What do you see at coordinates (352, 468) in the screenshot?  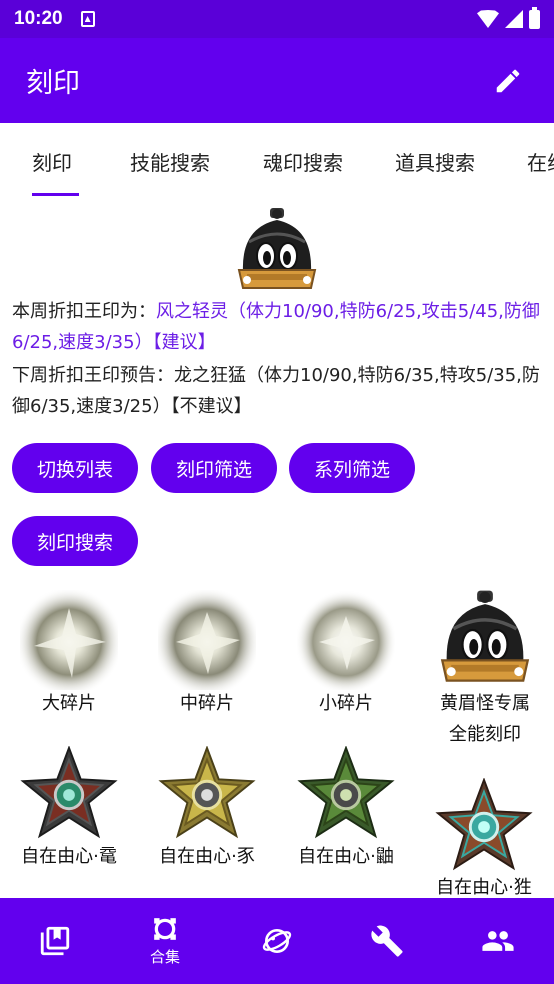 I see `series-filter-button: 系列筛选` at bounding box center [352, 468].